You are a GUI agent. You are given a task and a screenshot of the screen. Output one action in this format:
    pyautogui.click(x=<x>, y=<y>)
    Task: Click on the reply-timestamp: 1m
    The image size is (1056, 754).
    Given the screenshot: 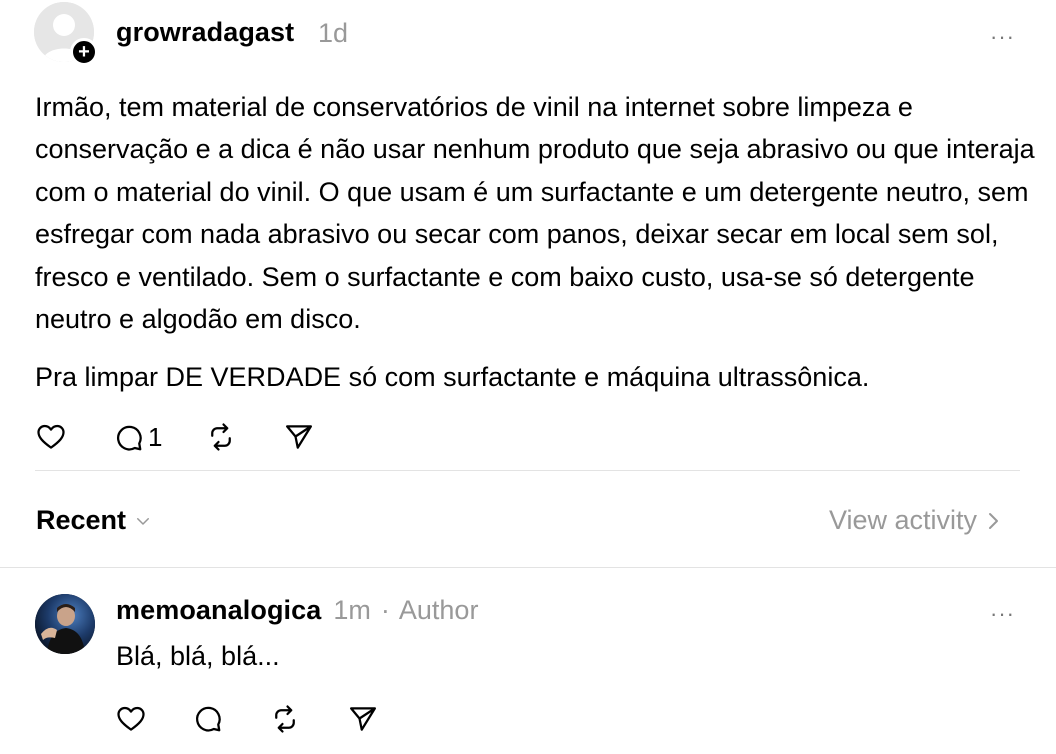 What is the action you would take?
    pyautogui.click(x=352, y=610)
    